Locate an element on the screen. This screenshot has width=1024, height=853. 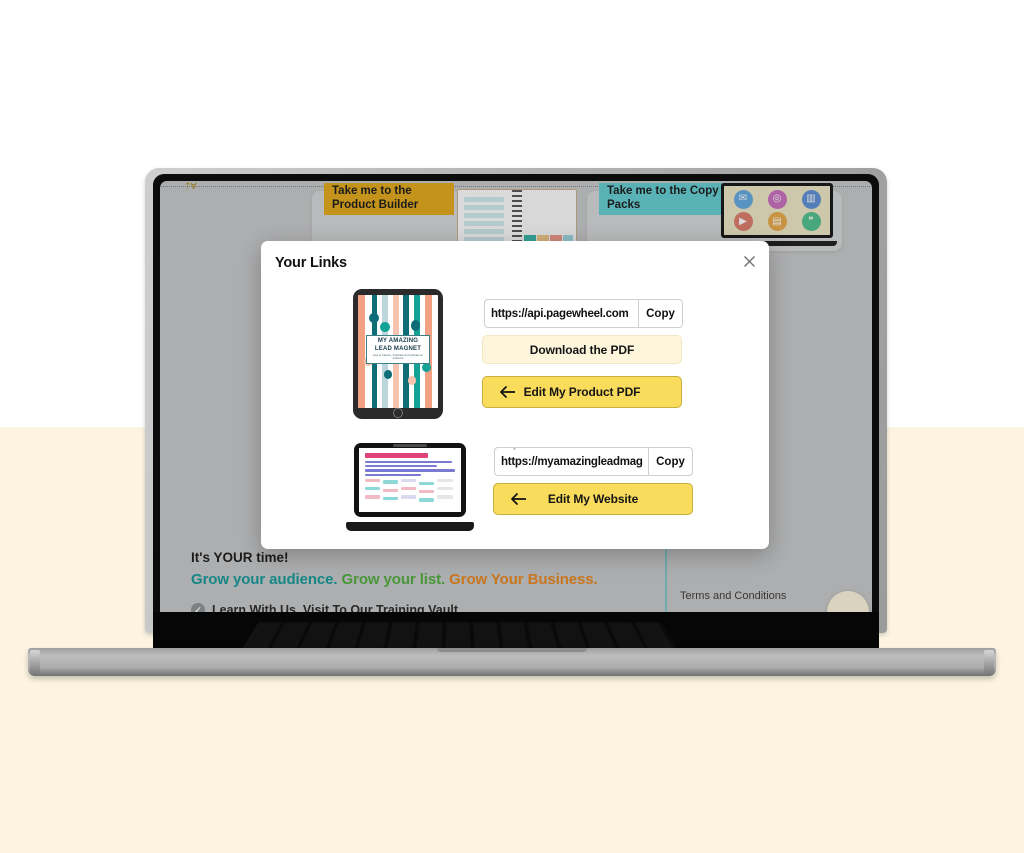
close-icon is located at coordinates (749, 262).